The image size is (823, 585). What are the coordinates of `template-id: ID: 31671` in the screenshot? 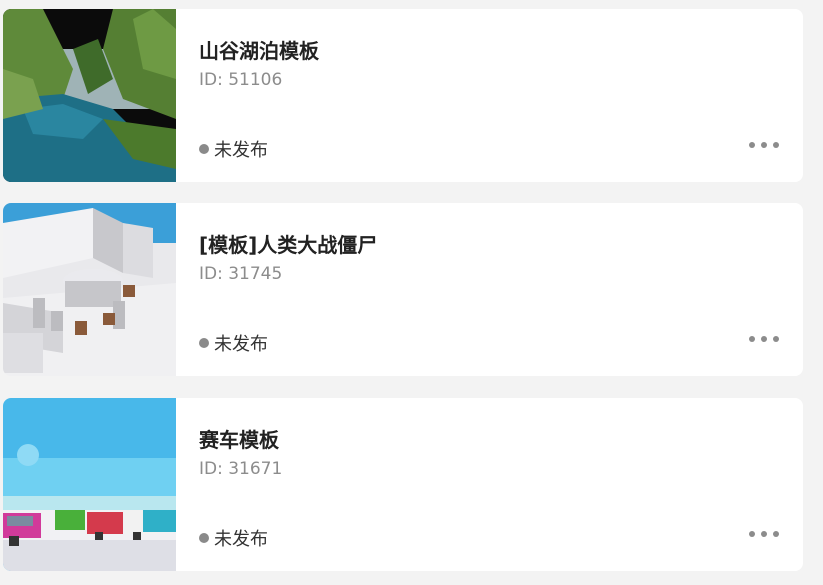 It's located at (241, 469).